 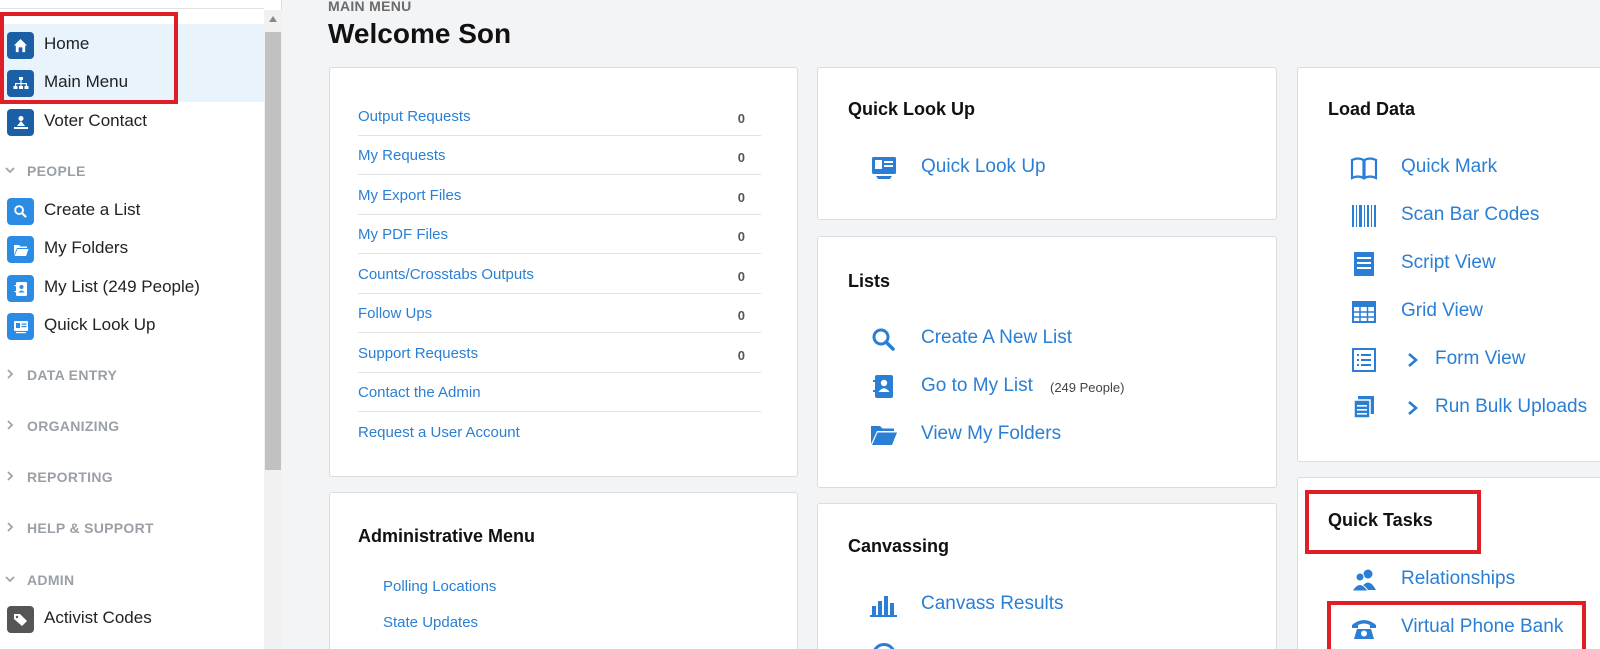 I want to click on go-to-my-list-link: Go to My List (249 People), so click(x=1035, y=387).